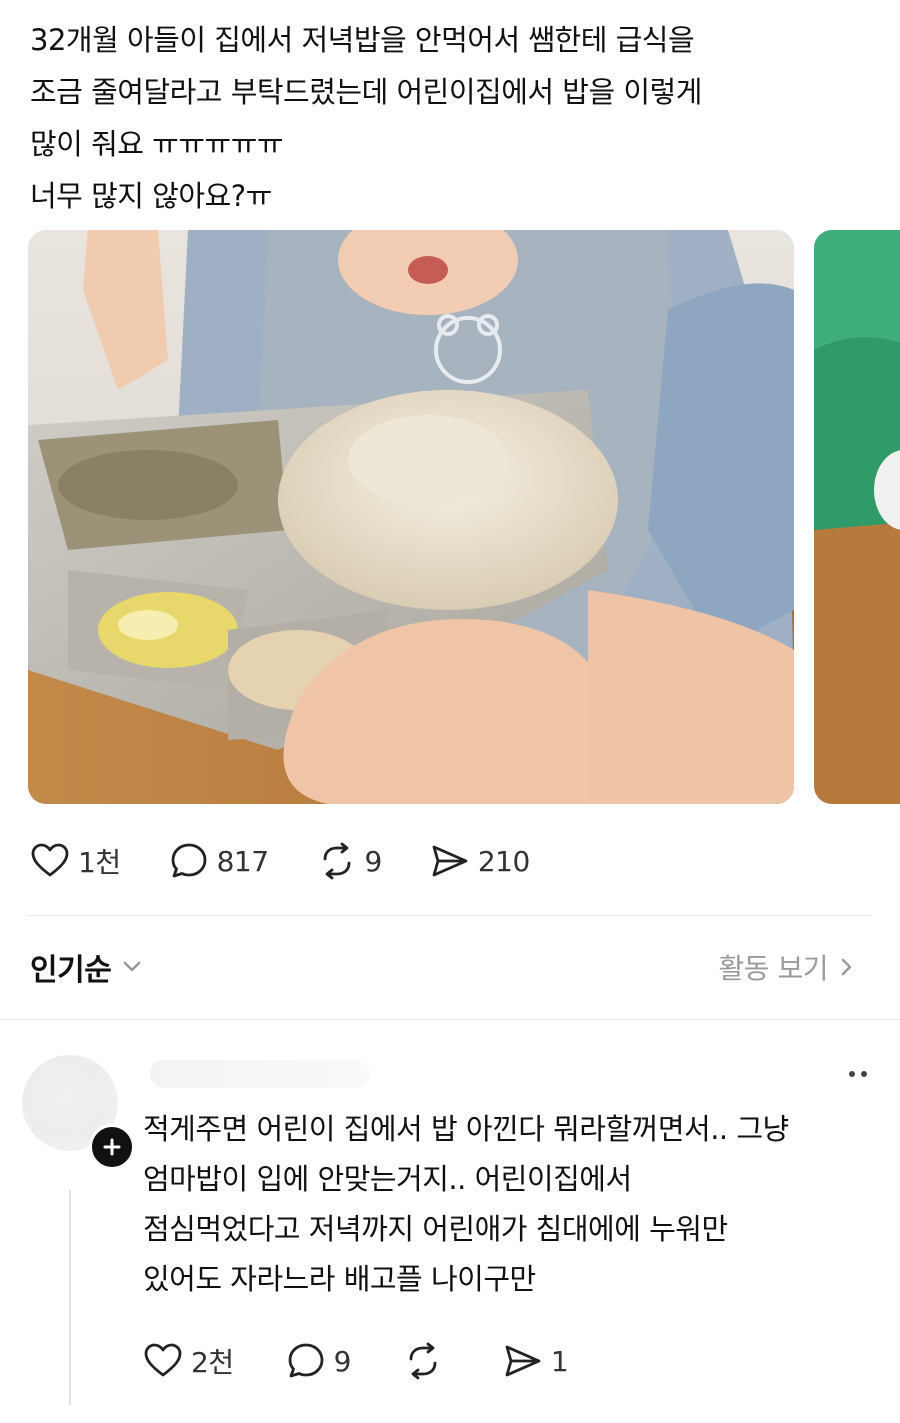  I want to click on follow-button, so click(112, 1147).